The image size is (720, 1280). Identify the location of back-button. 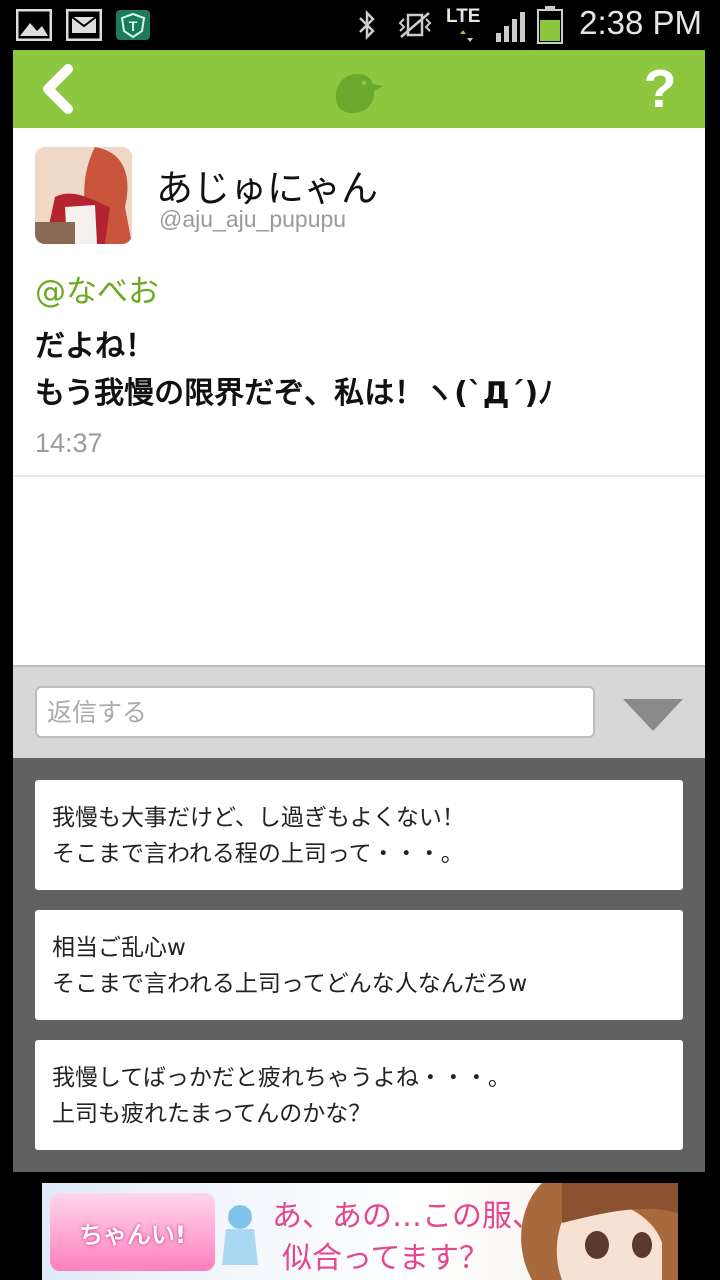
(58, 89).